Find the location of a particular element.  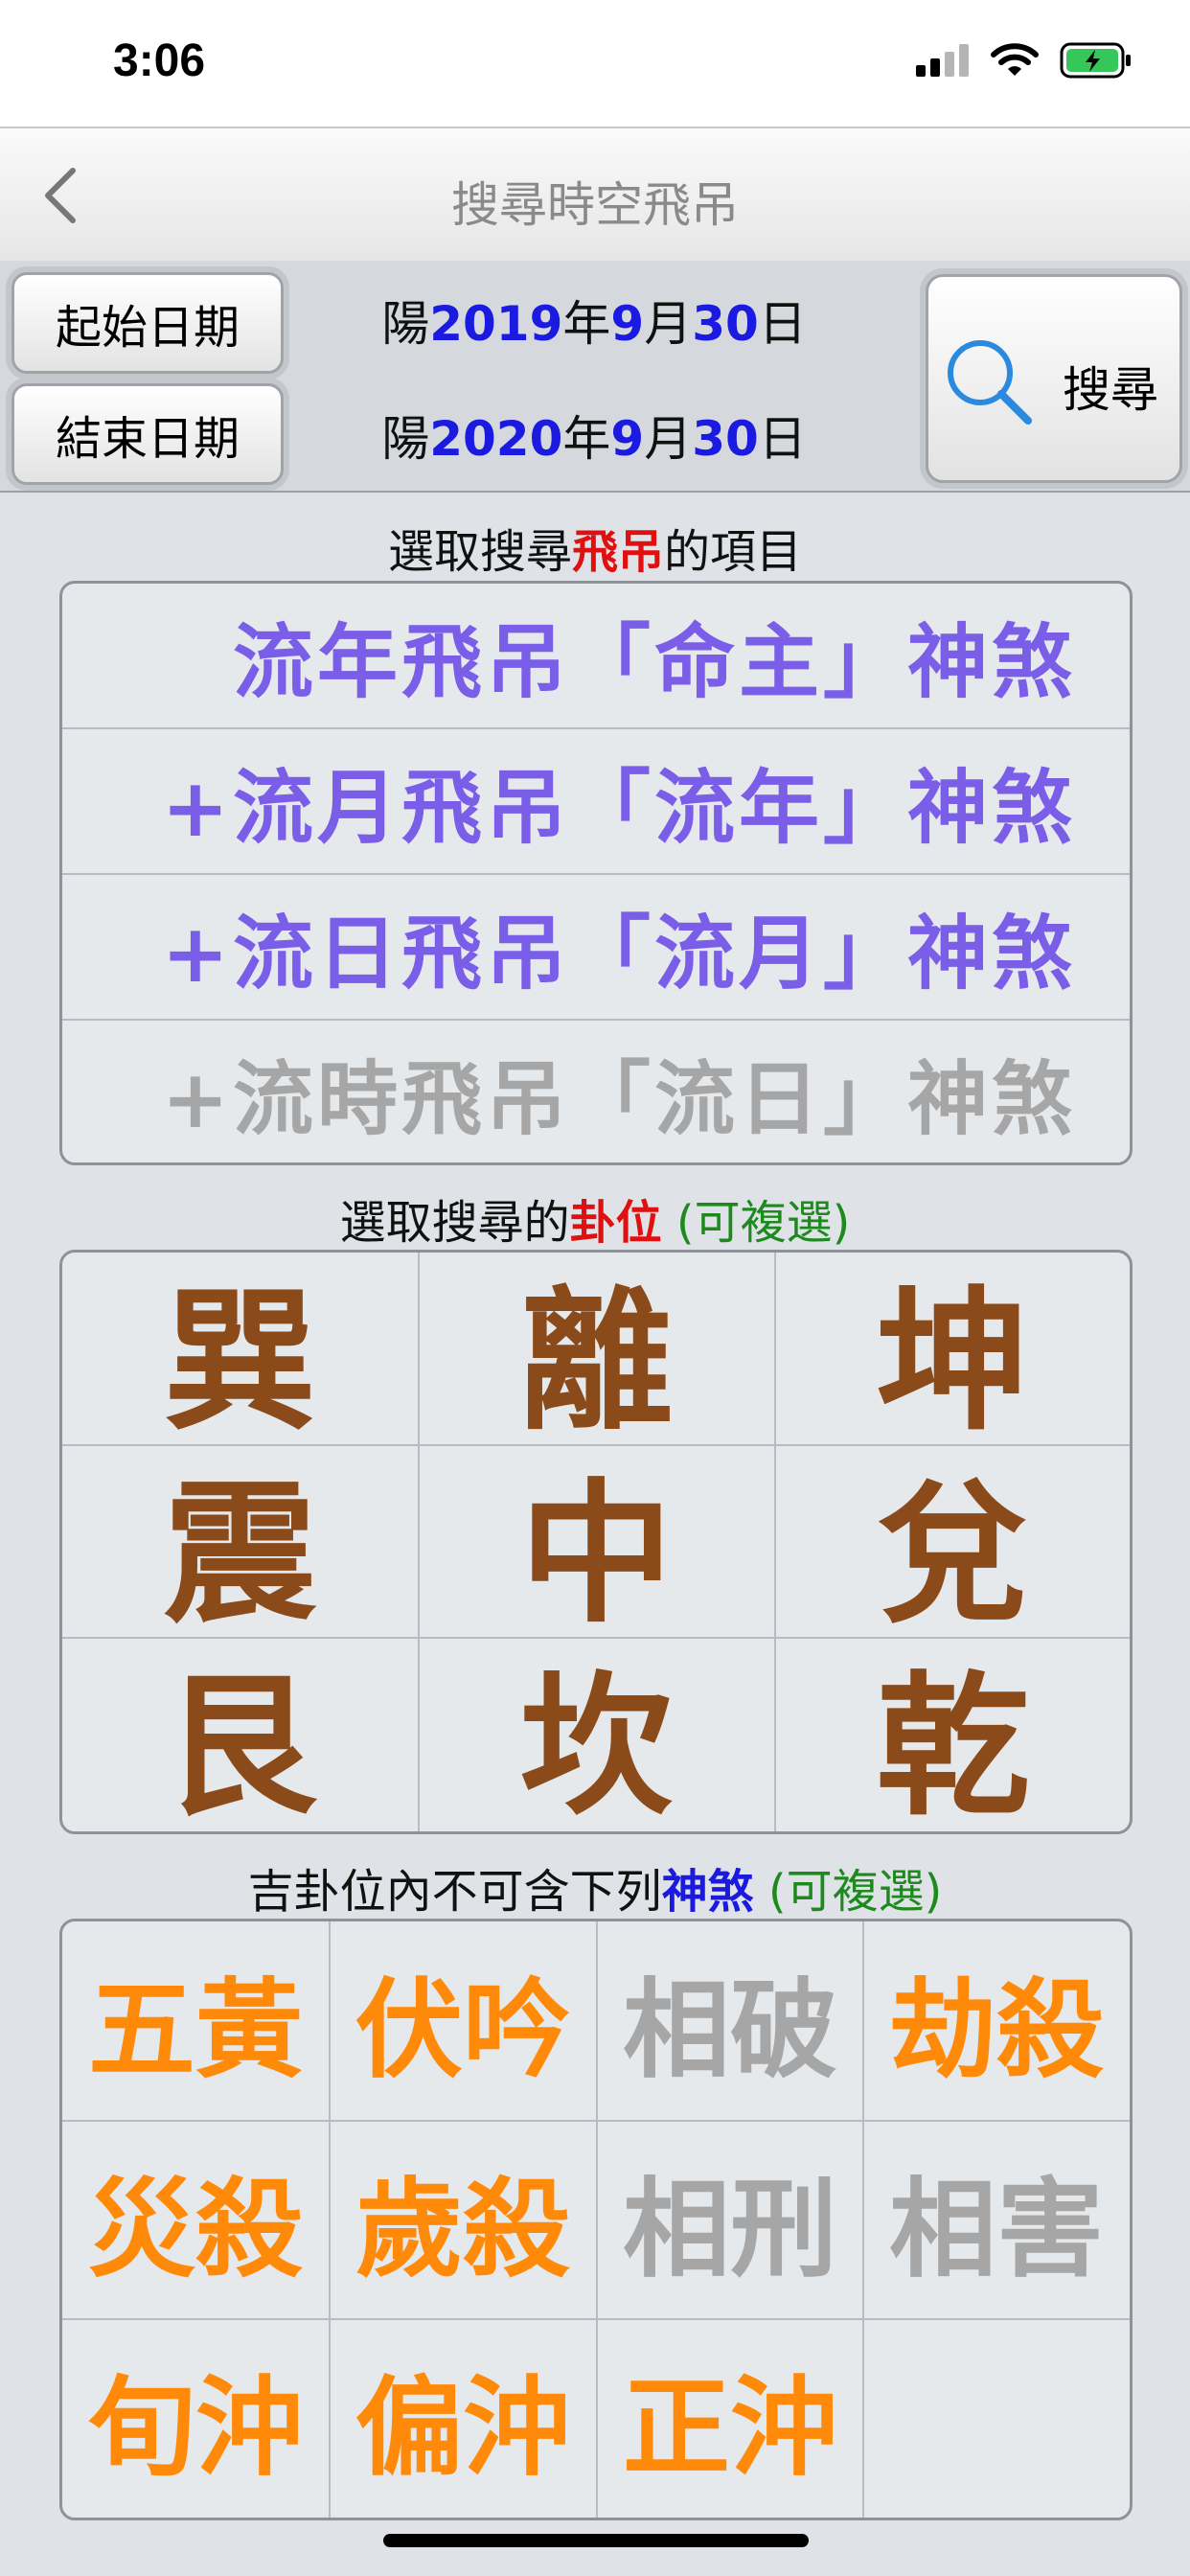

shensha-fuyin: 伏吟 is located at coordinates (463, 2020).